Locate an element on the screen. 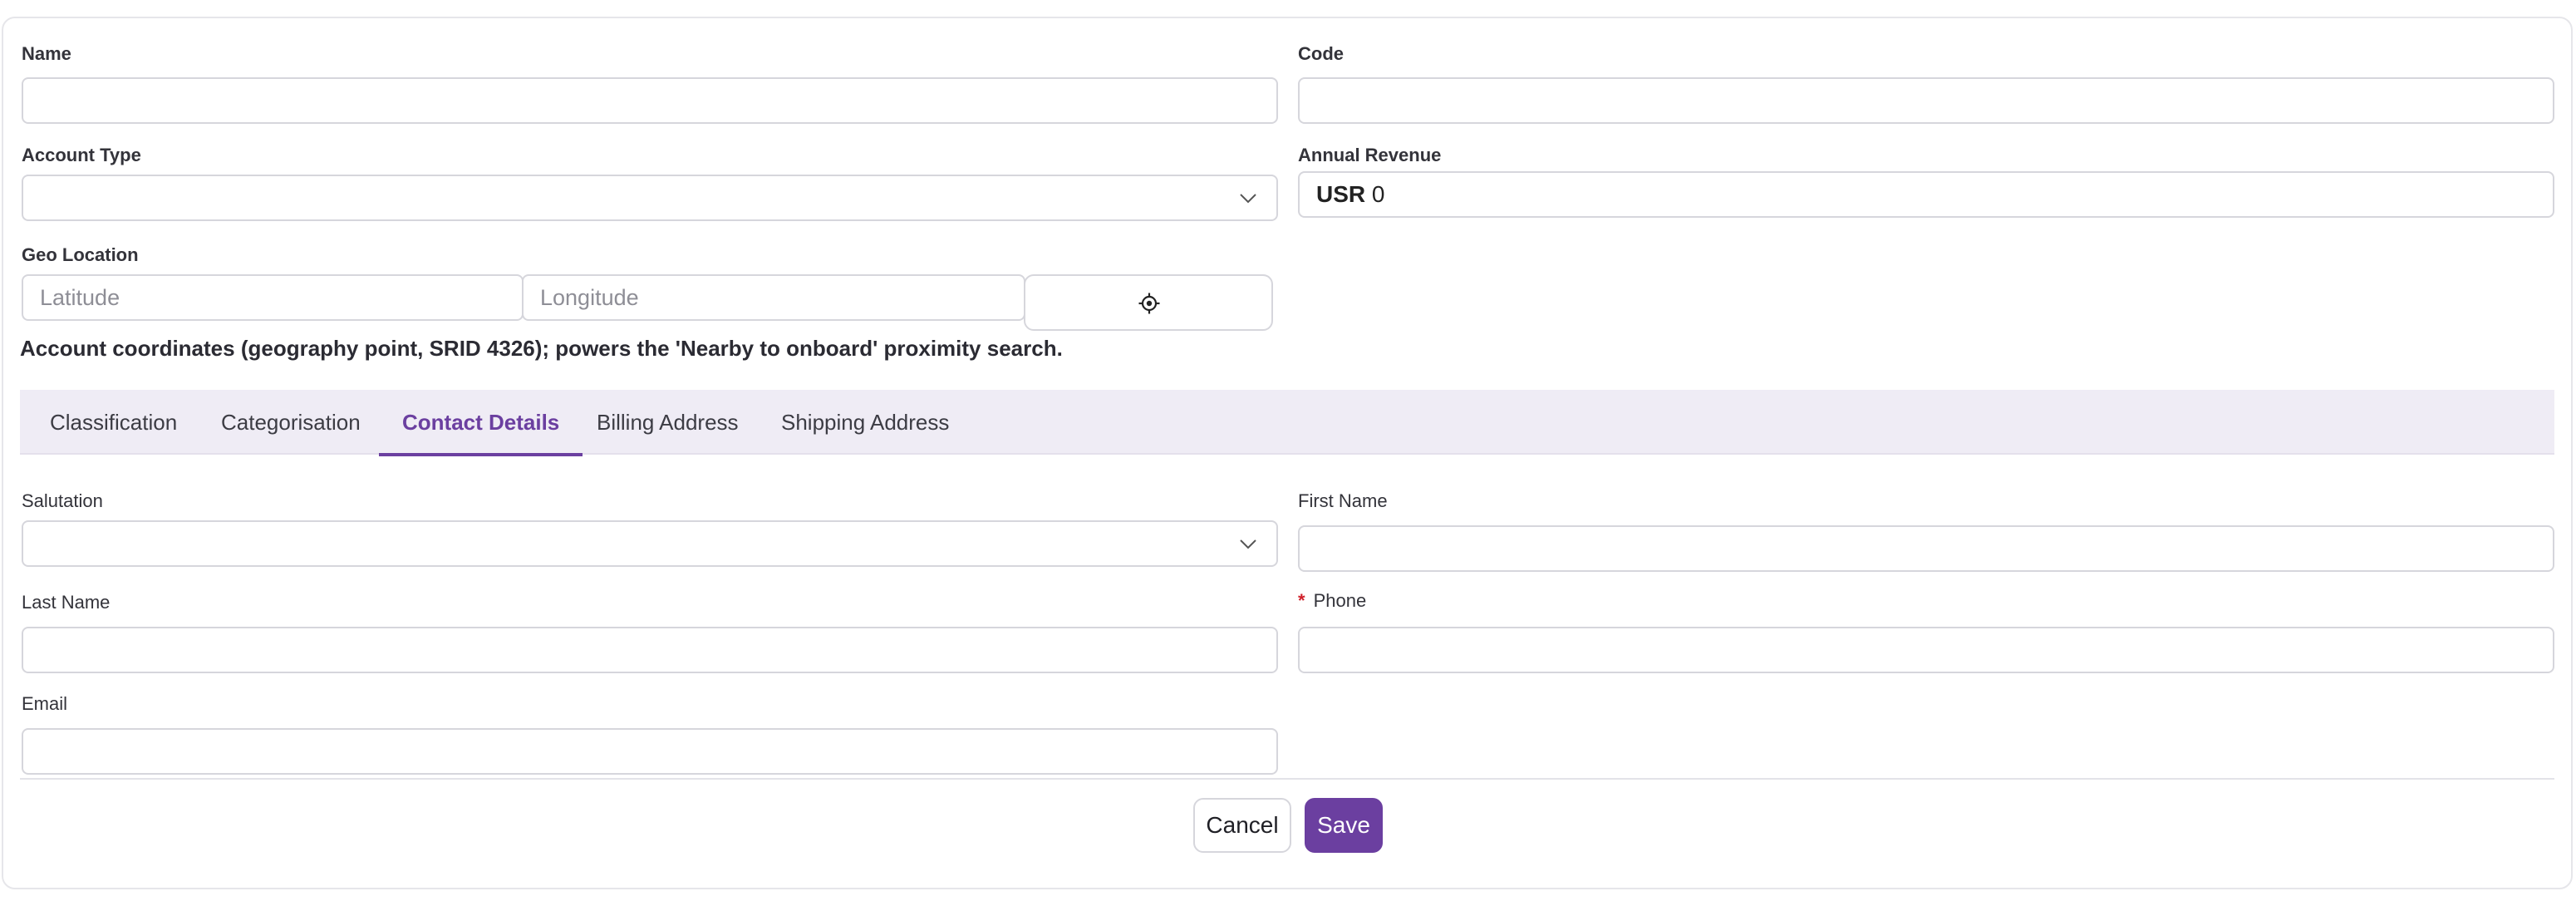 This screenshot has height=906, width=2576. tab-billing-address: Billing Address is located at coordinates (667, 422).